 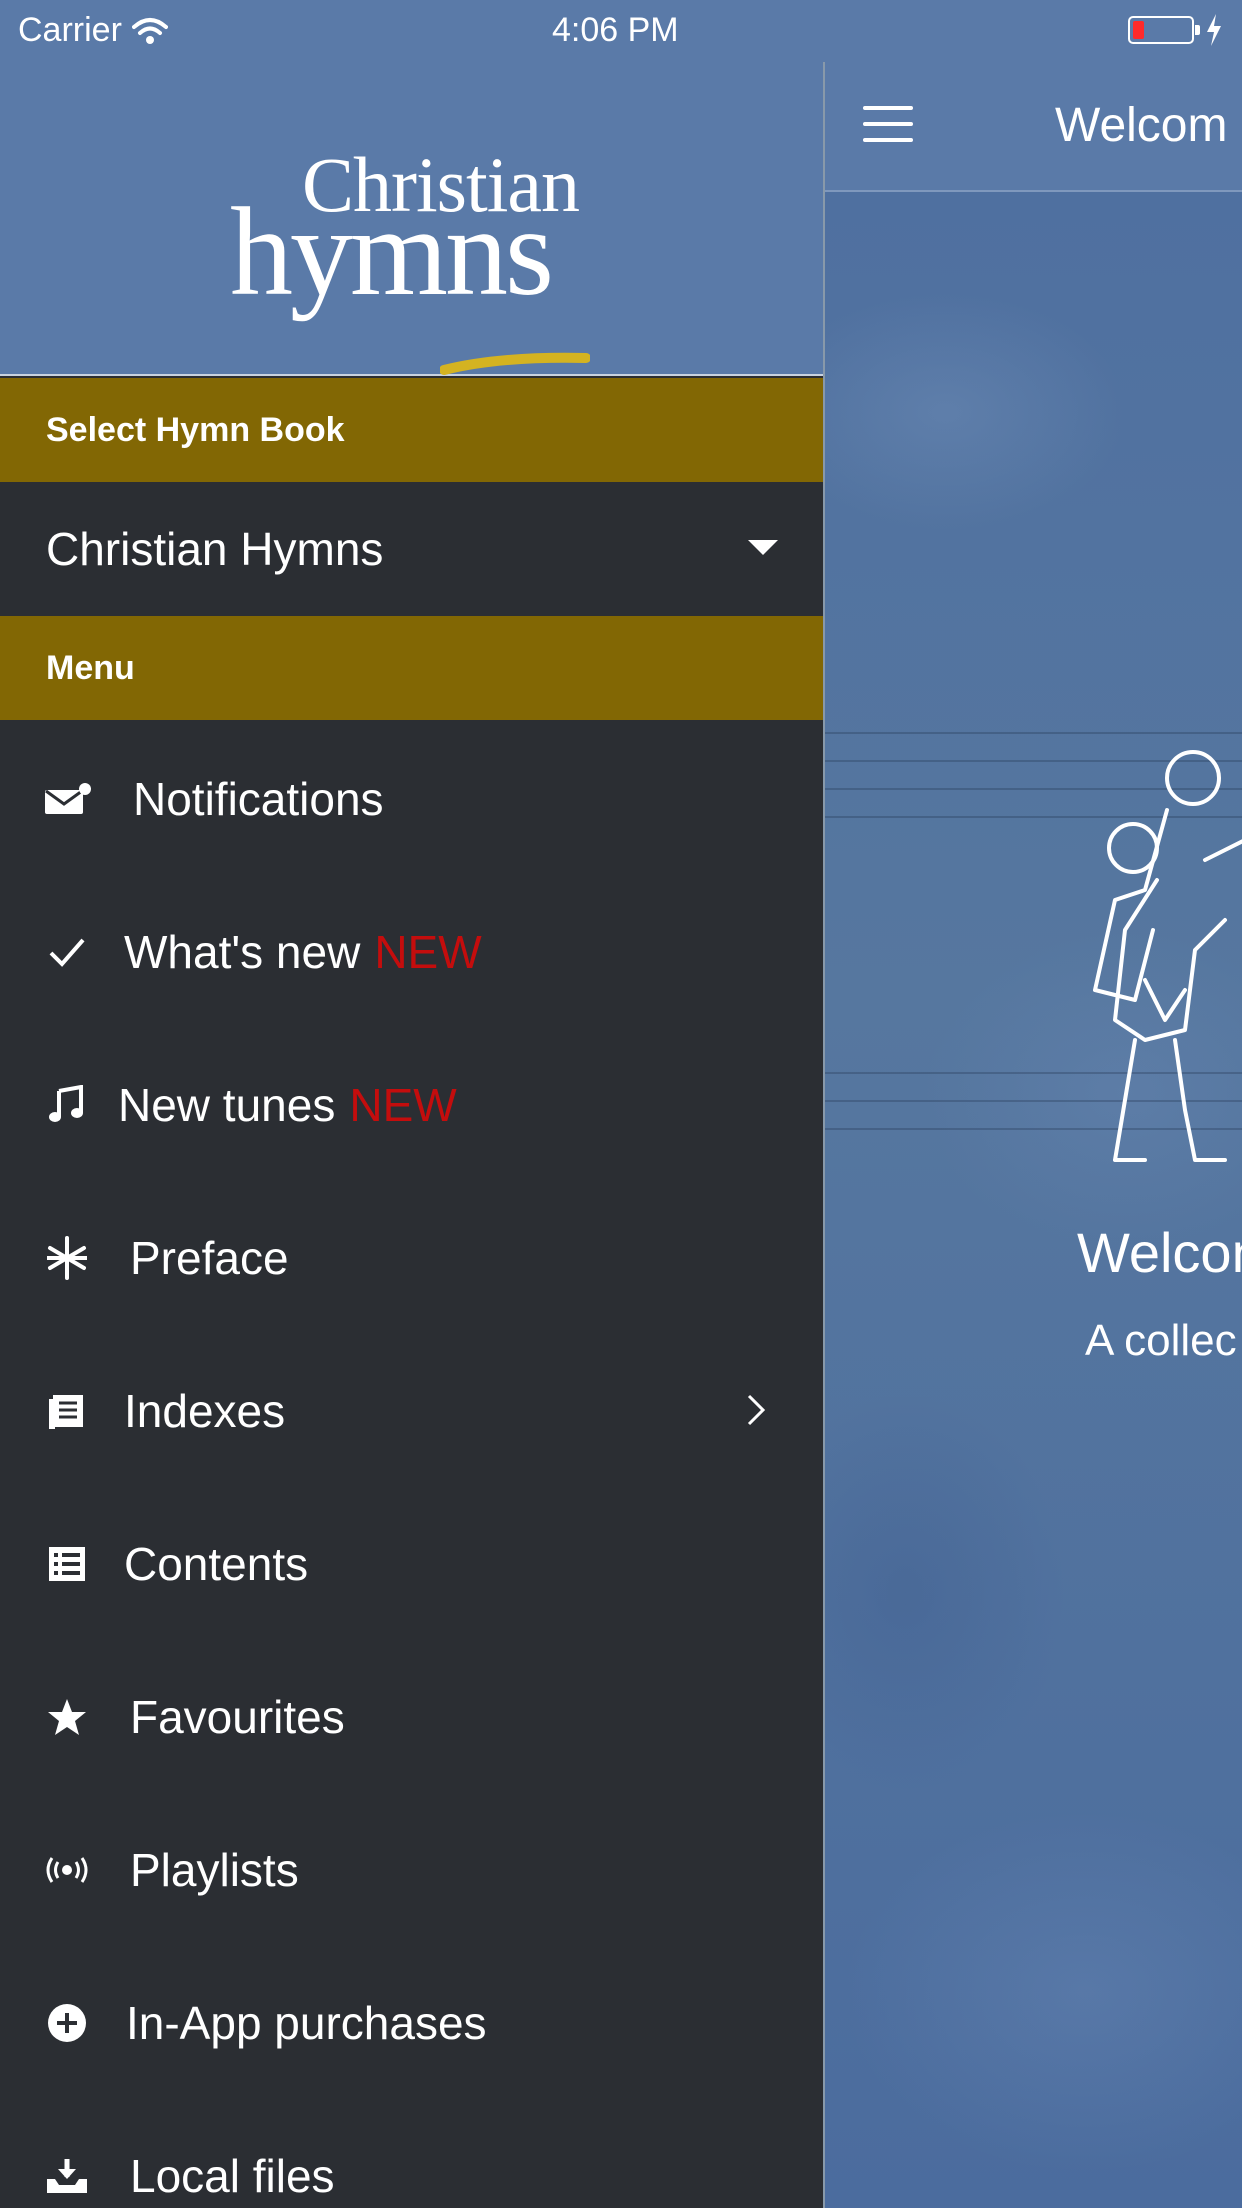 I want to click on menu-item-notifications: Notifications, so click(x=411, y=798).